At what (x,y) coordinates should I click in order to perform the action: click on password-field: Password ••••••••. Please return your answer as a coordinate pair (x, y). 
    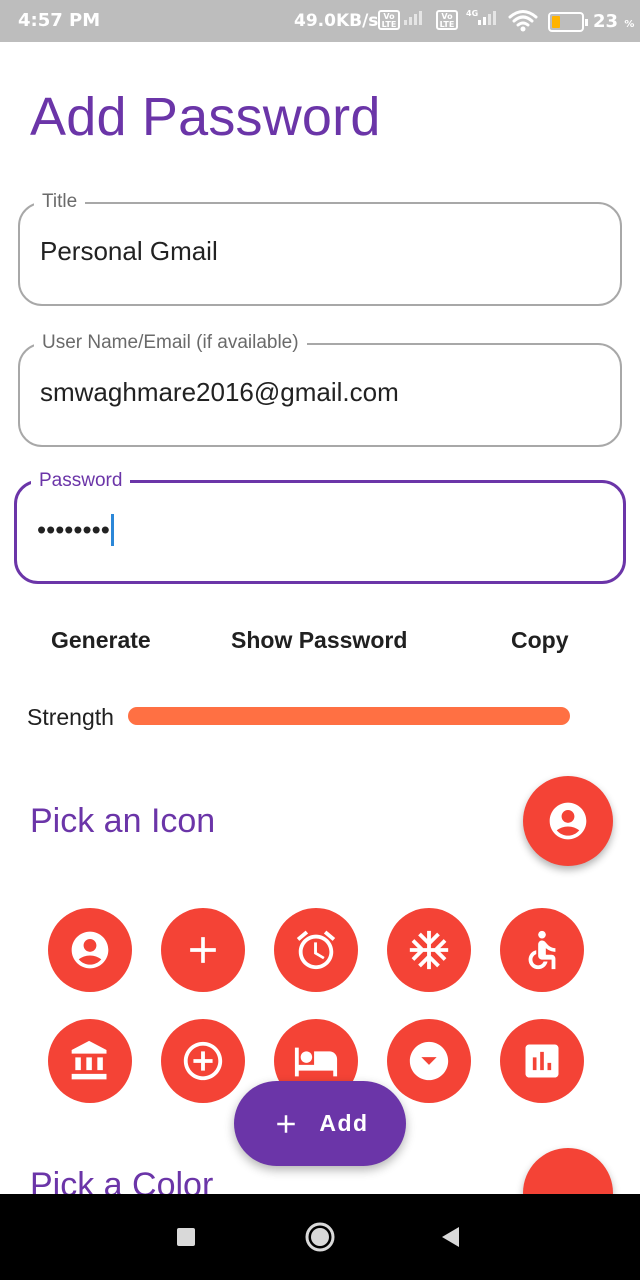
    Looking at the image, I should click on (320, 526).